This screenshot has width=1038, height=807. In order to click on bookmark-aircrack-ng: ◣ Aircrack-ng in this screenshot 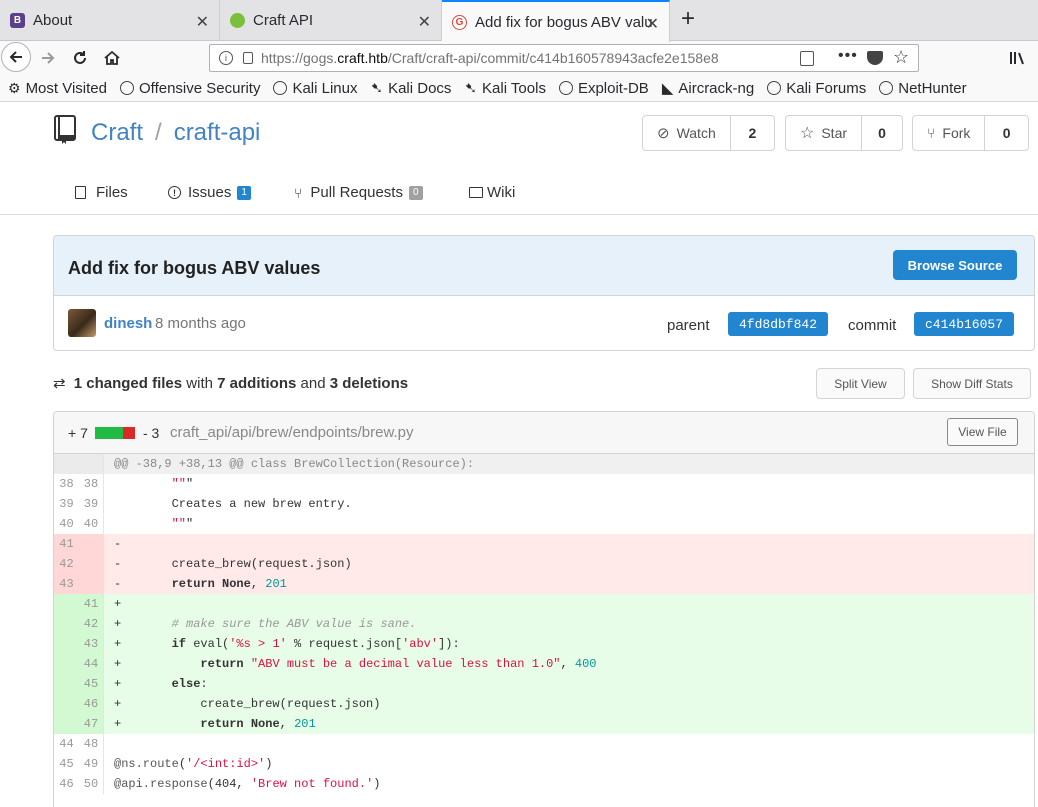, I will do `click(708, 88)`.